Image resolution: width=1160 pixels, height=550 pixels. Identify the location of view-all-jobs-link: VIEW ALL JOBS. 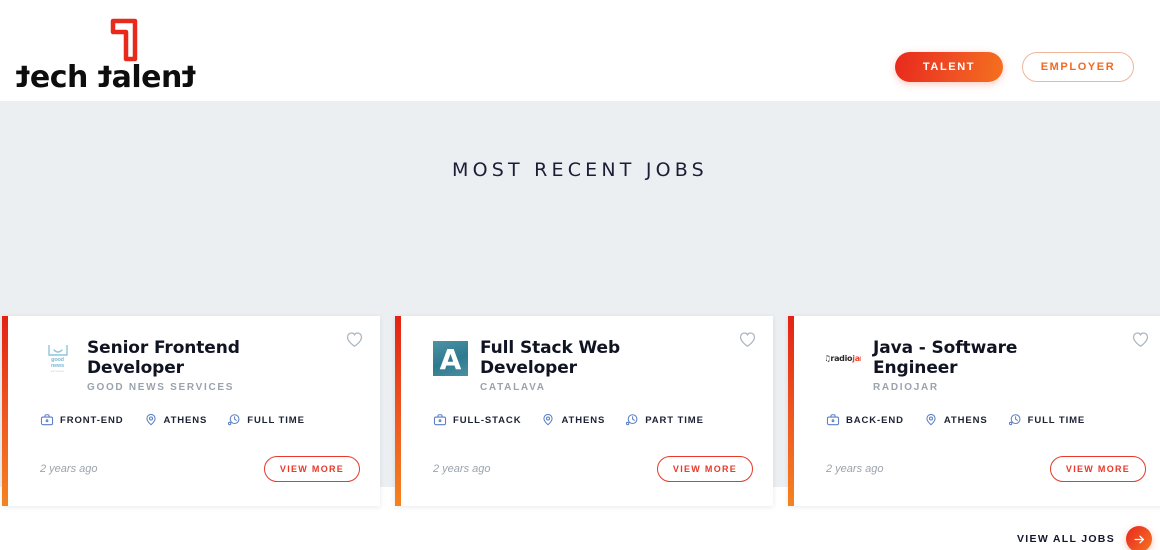
(1084, 538).